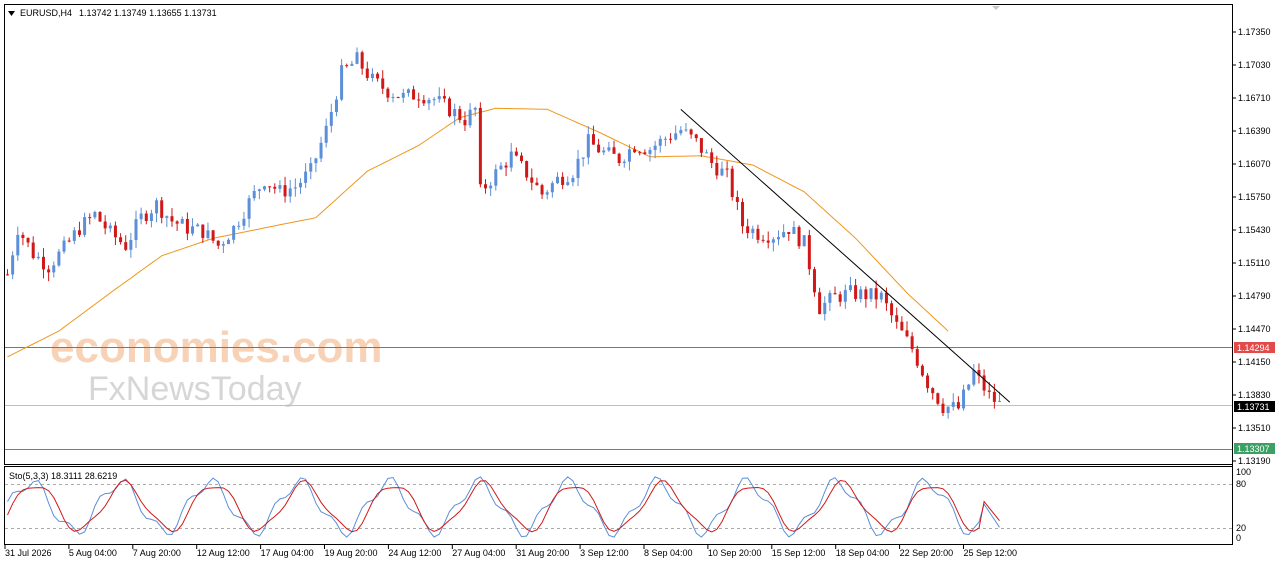 The height and width of the screenshot is (567, 1280). What do you see at coordinates (1254, 395) in the screenshot?
I see `price-tick-label: 1.13830` at bounding box center [1254, 395].